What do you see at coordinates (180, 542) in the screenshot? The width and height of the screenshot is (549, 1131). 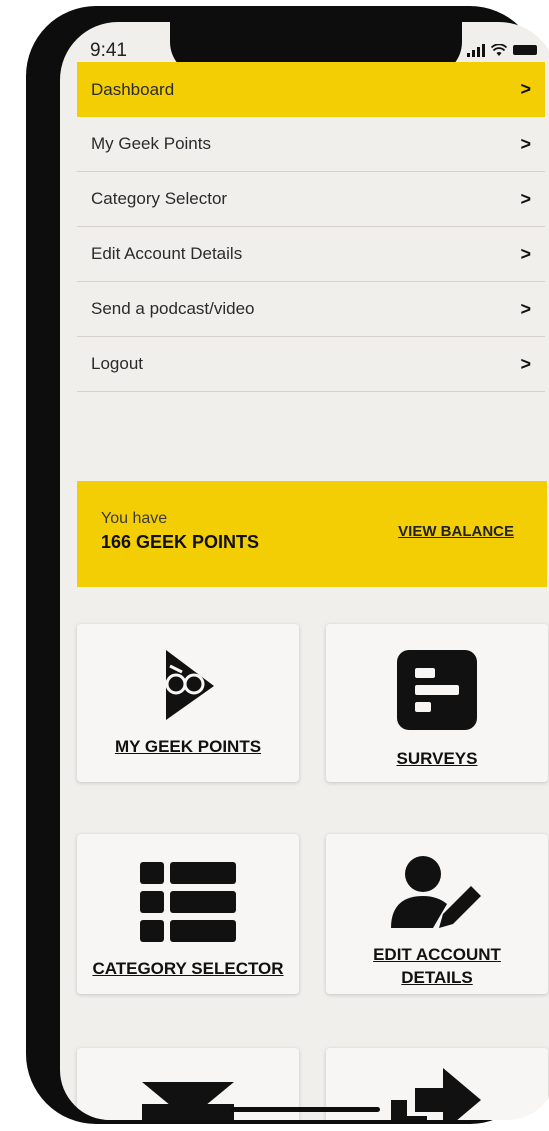 I see `points-value: 166 GEEK POINTS` at bounding box center [180, 542].